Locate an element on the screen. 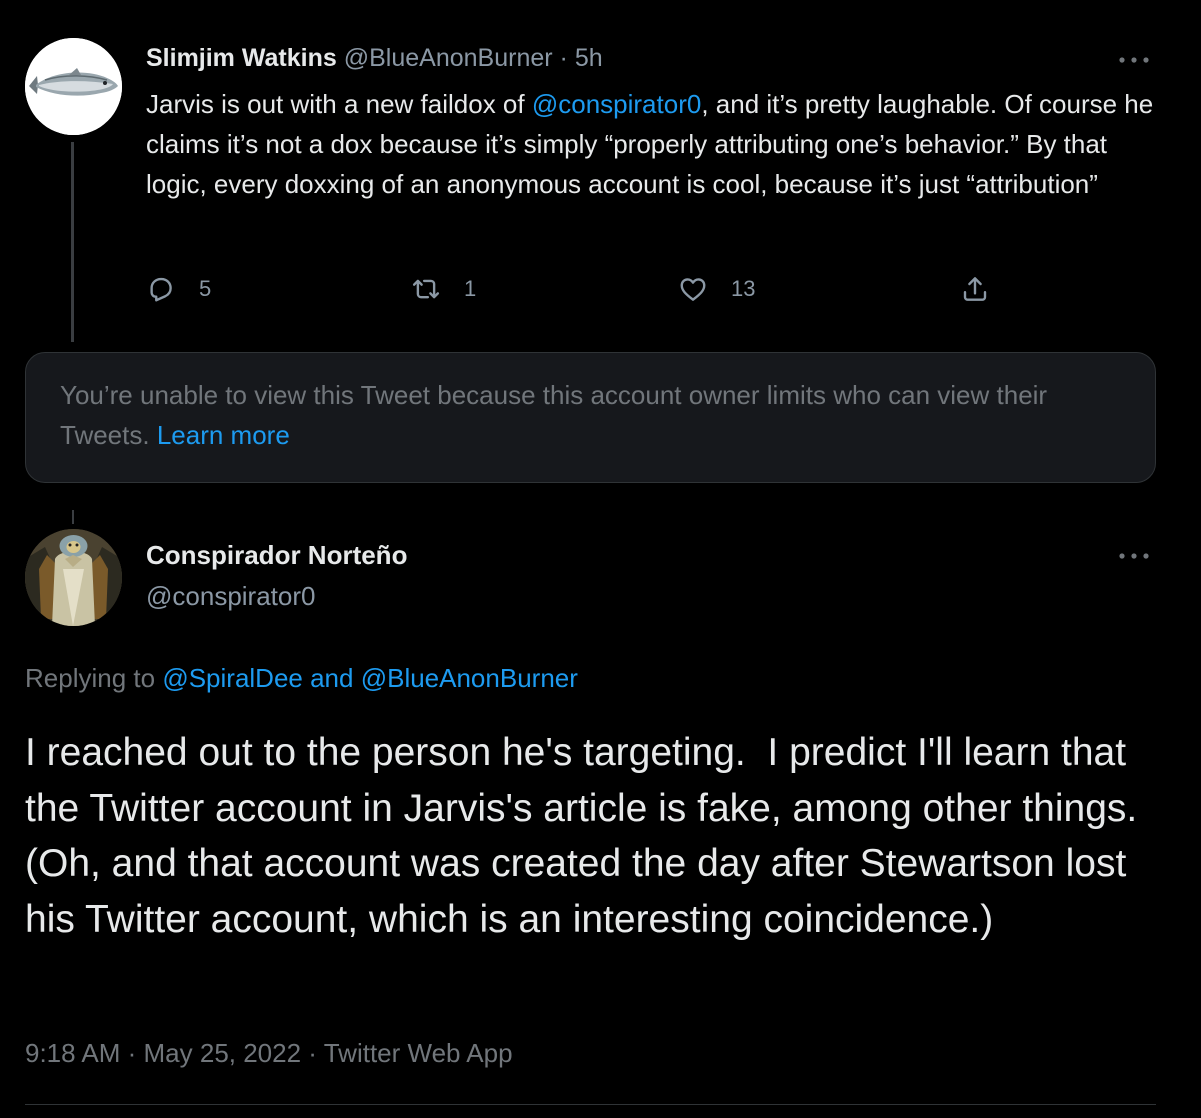 This screenshot has height=1118, width=1201. retweet-count: 1 is located at coordinates (470, 288).